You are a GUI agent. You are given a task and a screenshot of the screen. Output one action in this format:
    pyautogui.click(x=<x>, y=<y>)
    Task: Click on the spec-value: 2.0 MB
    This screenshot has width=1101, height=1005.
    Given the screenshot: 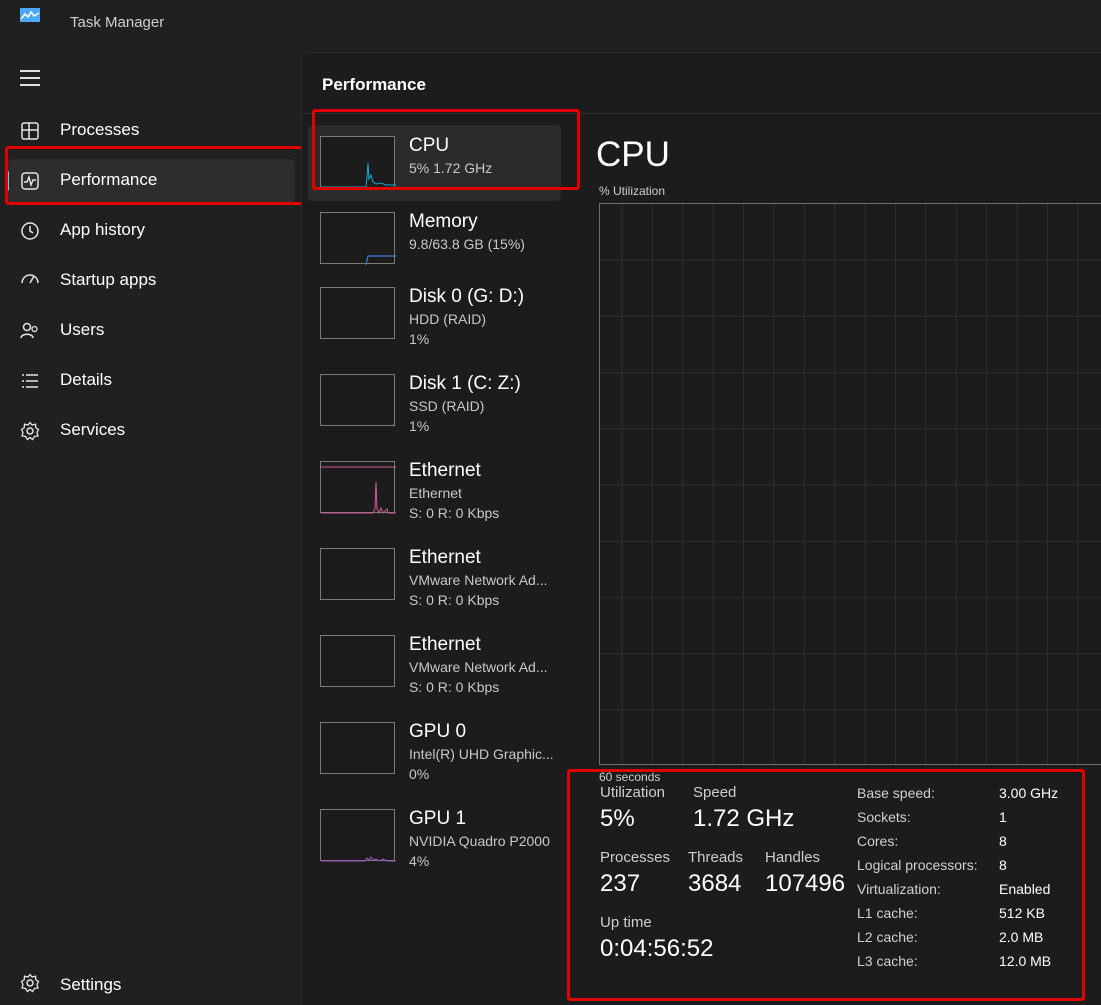 What is the action you would take?
    pyautogui.click(x=1021, y=937)
    